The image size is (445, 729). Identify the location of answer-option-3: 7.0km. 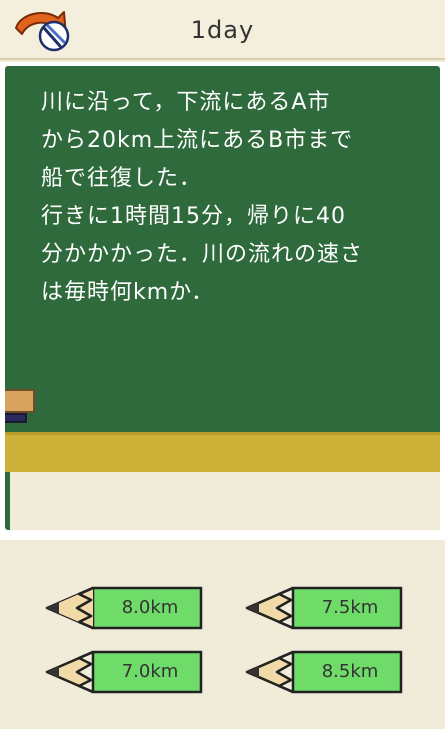
(124, 672).